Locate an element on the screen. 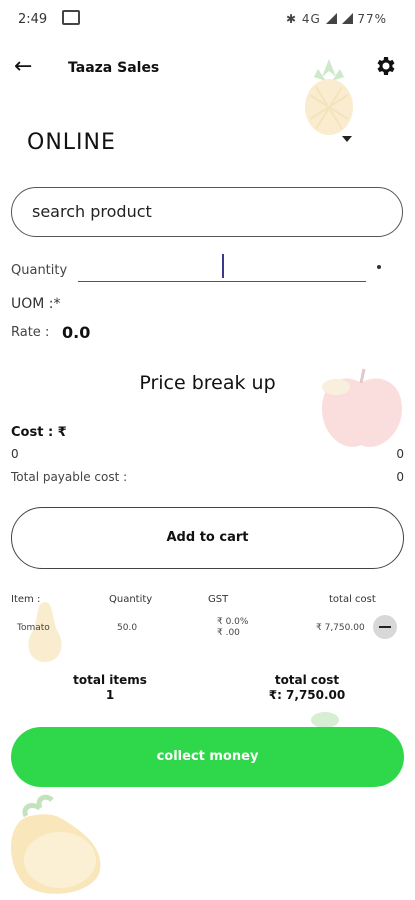 The width and height of the screenshot is (415, 900). cost-label: Cost : ₹ is located at coordinates (39, 432).